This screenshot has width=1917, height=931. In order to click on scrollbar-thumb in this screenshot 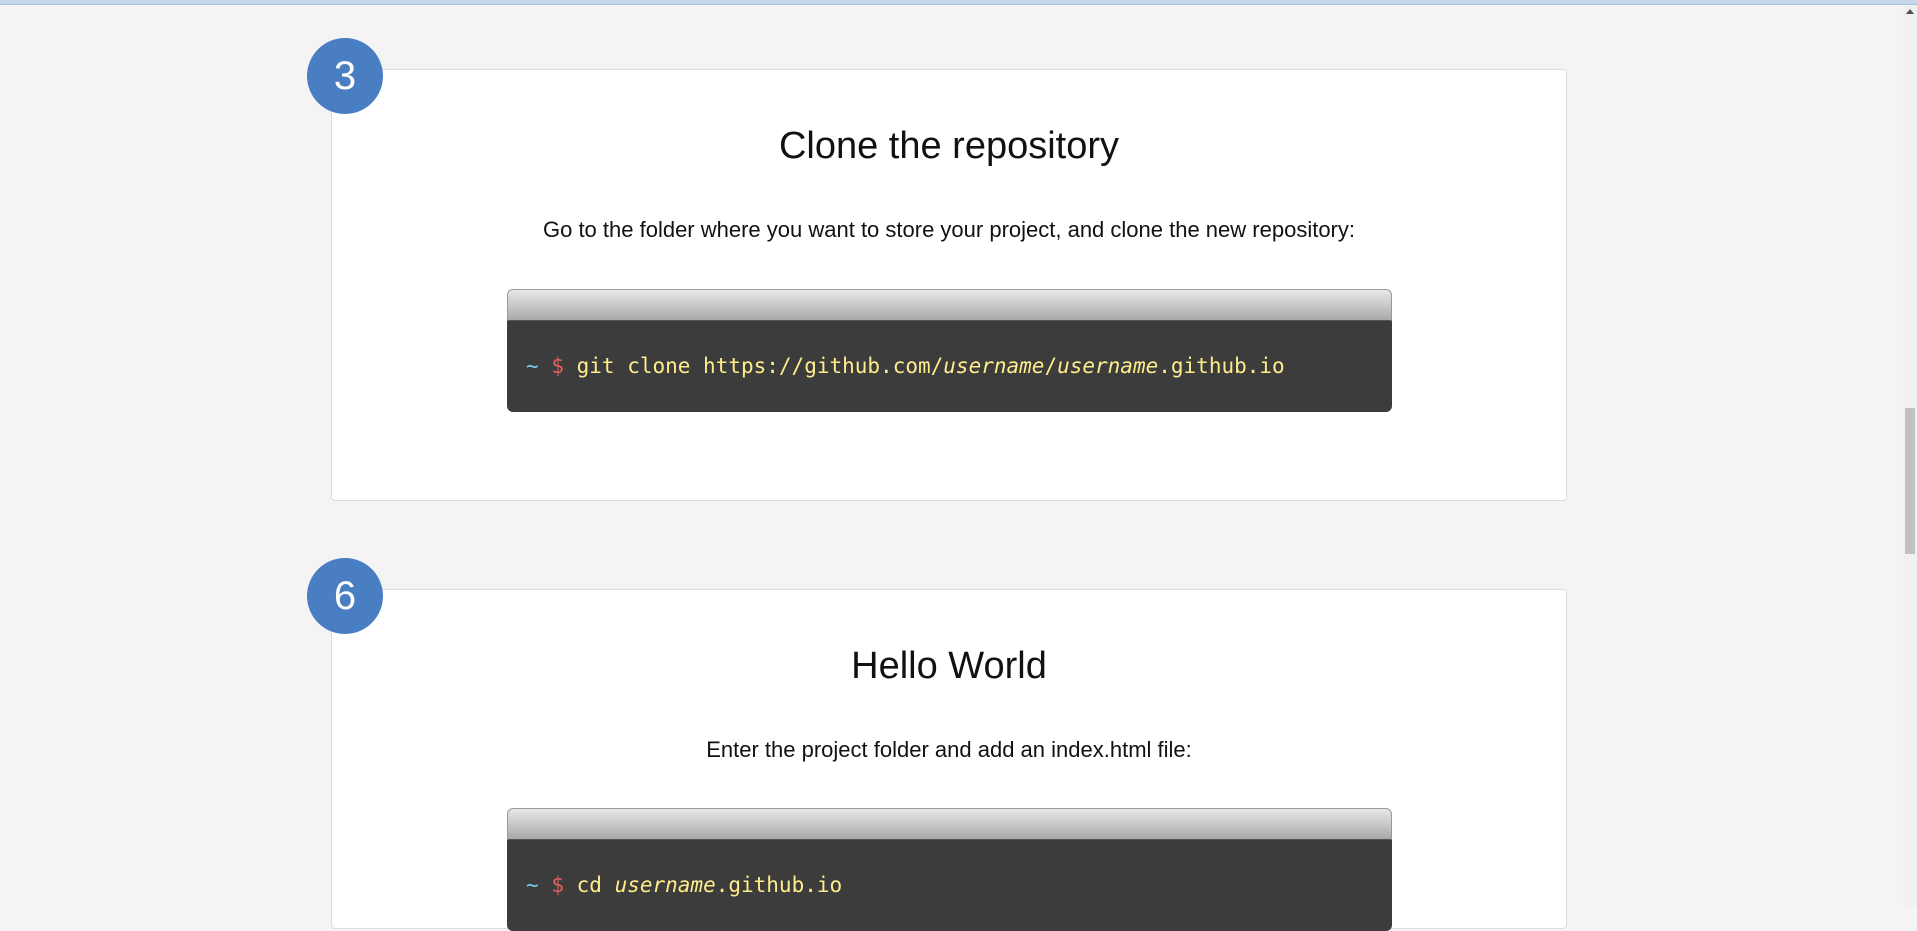, I will do `click(1910, 481)`.